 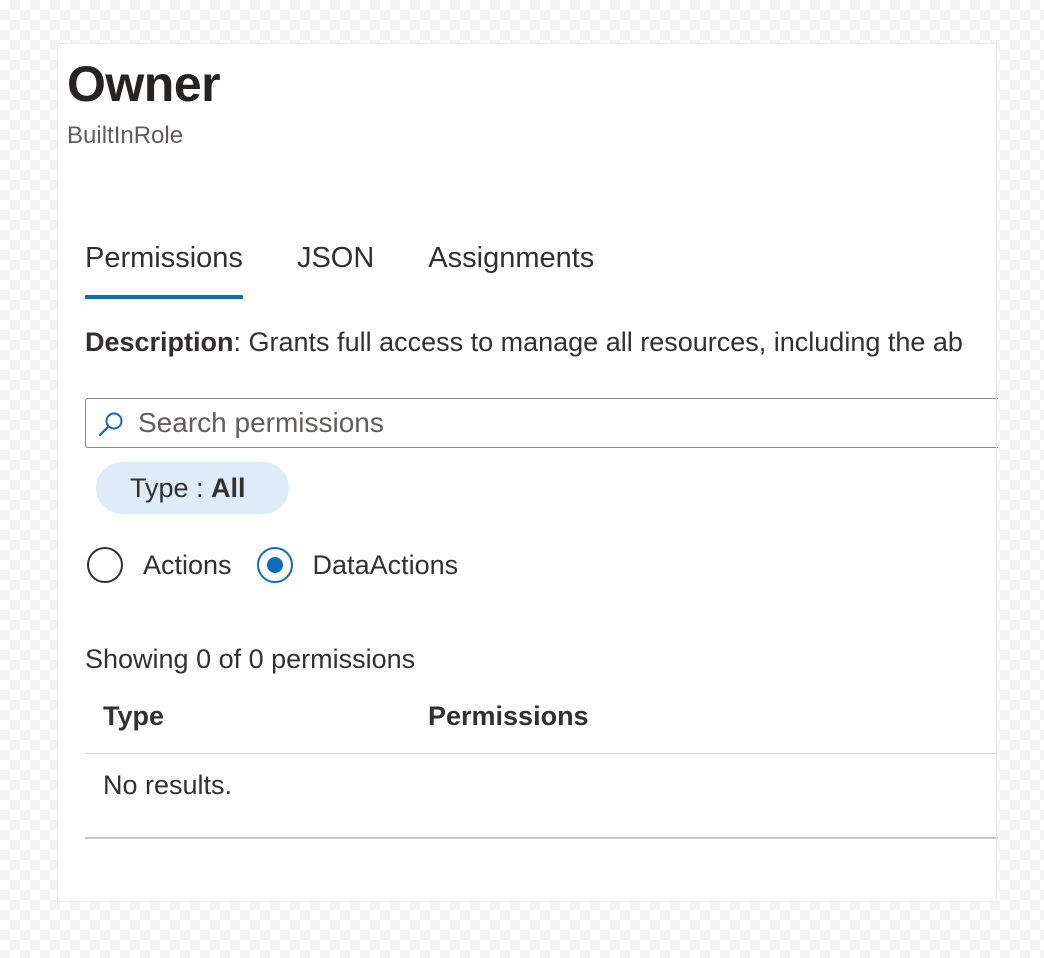 I want to click on permissions-table: Type Permissions No results., so click(x=541, y=765).